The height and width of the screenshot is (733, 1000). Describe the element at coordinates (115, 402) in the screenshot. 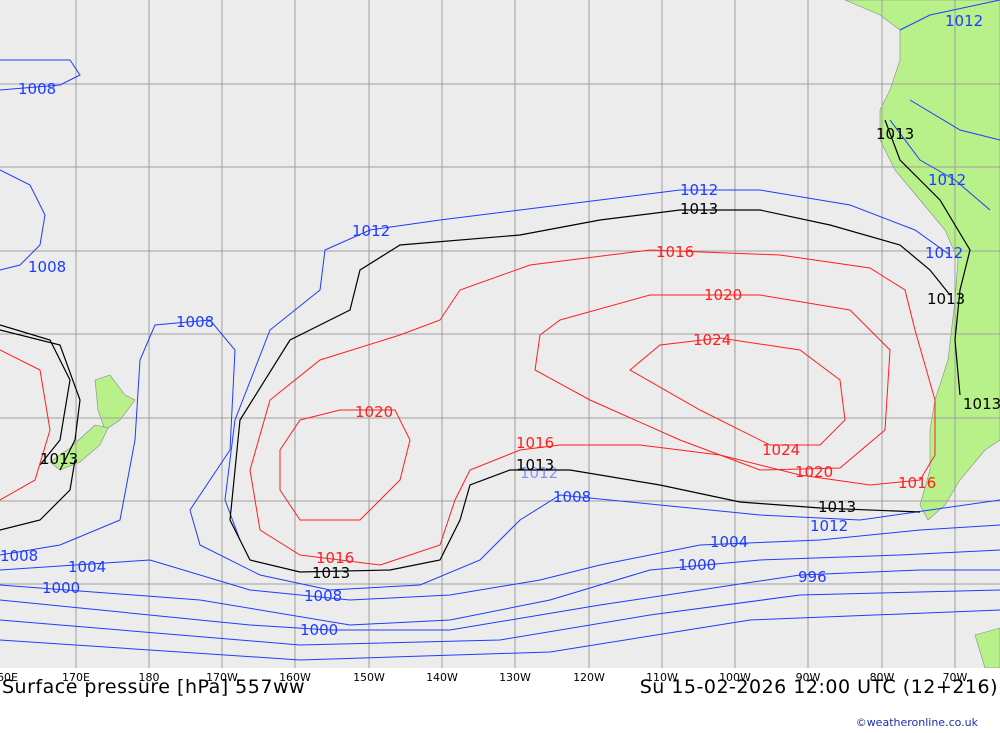

I see `new-zealand-north` at that location.